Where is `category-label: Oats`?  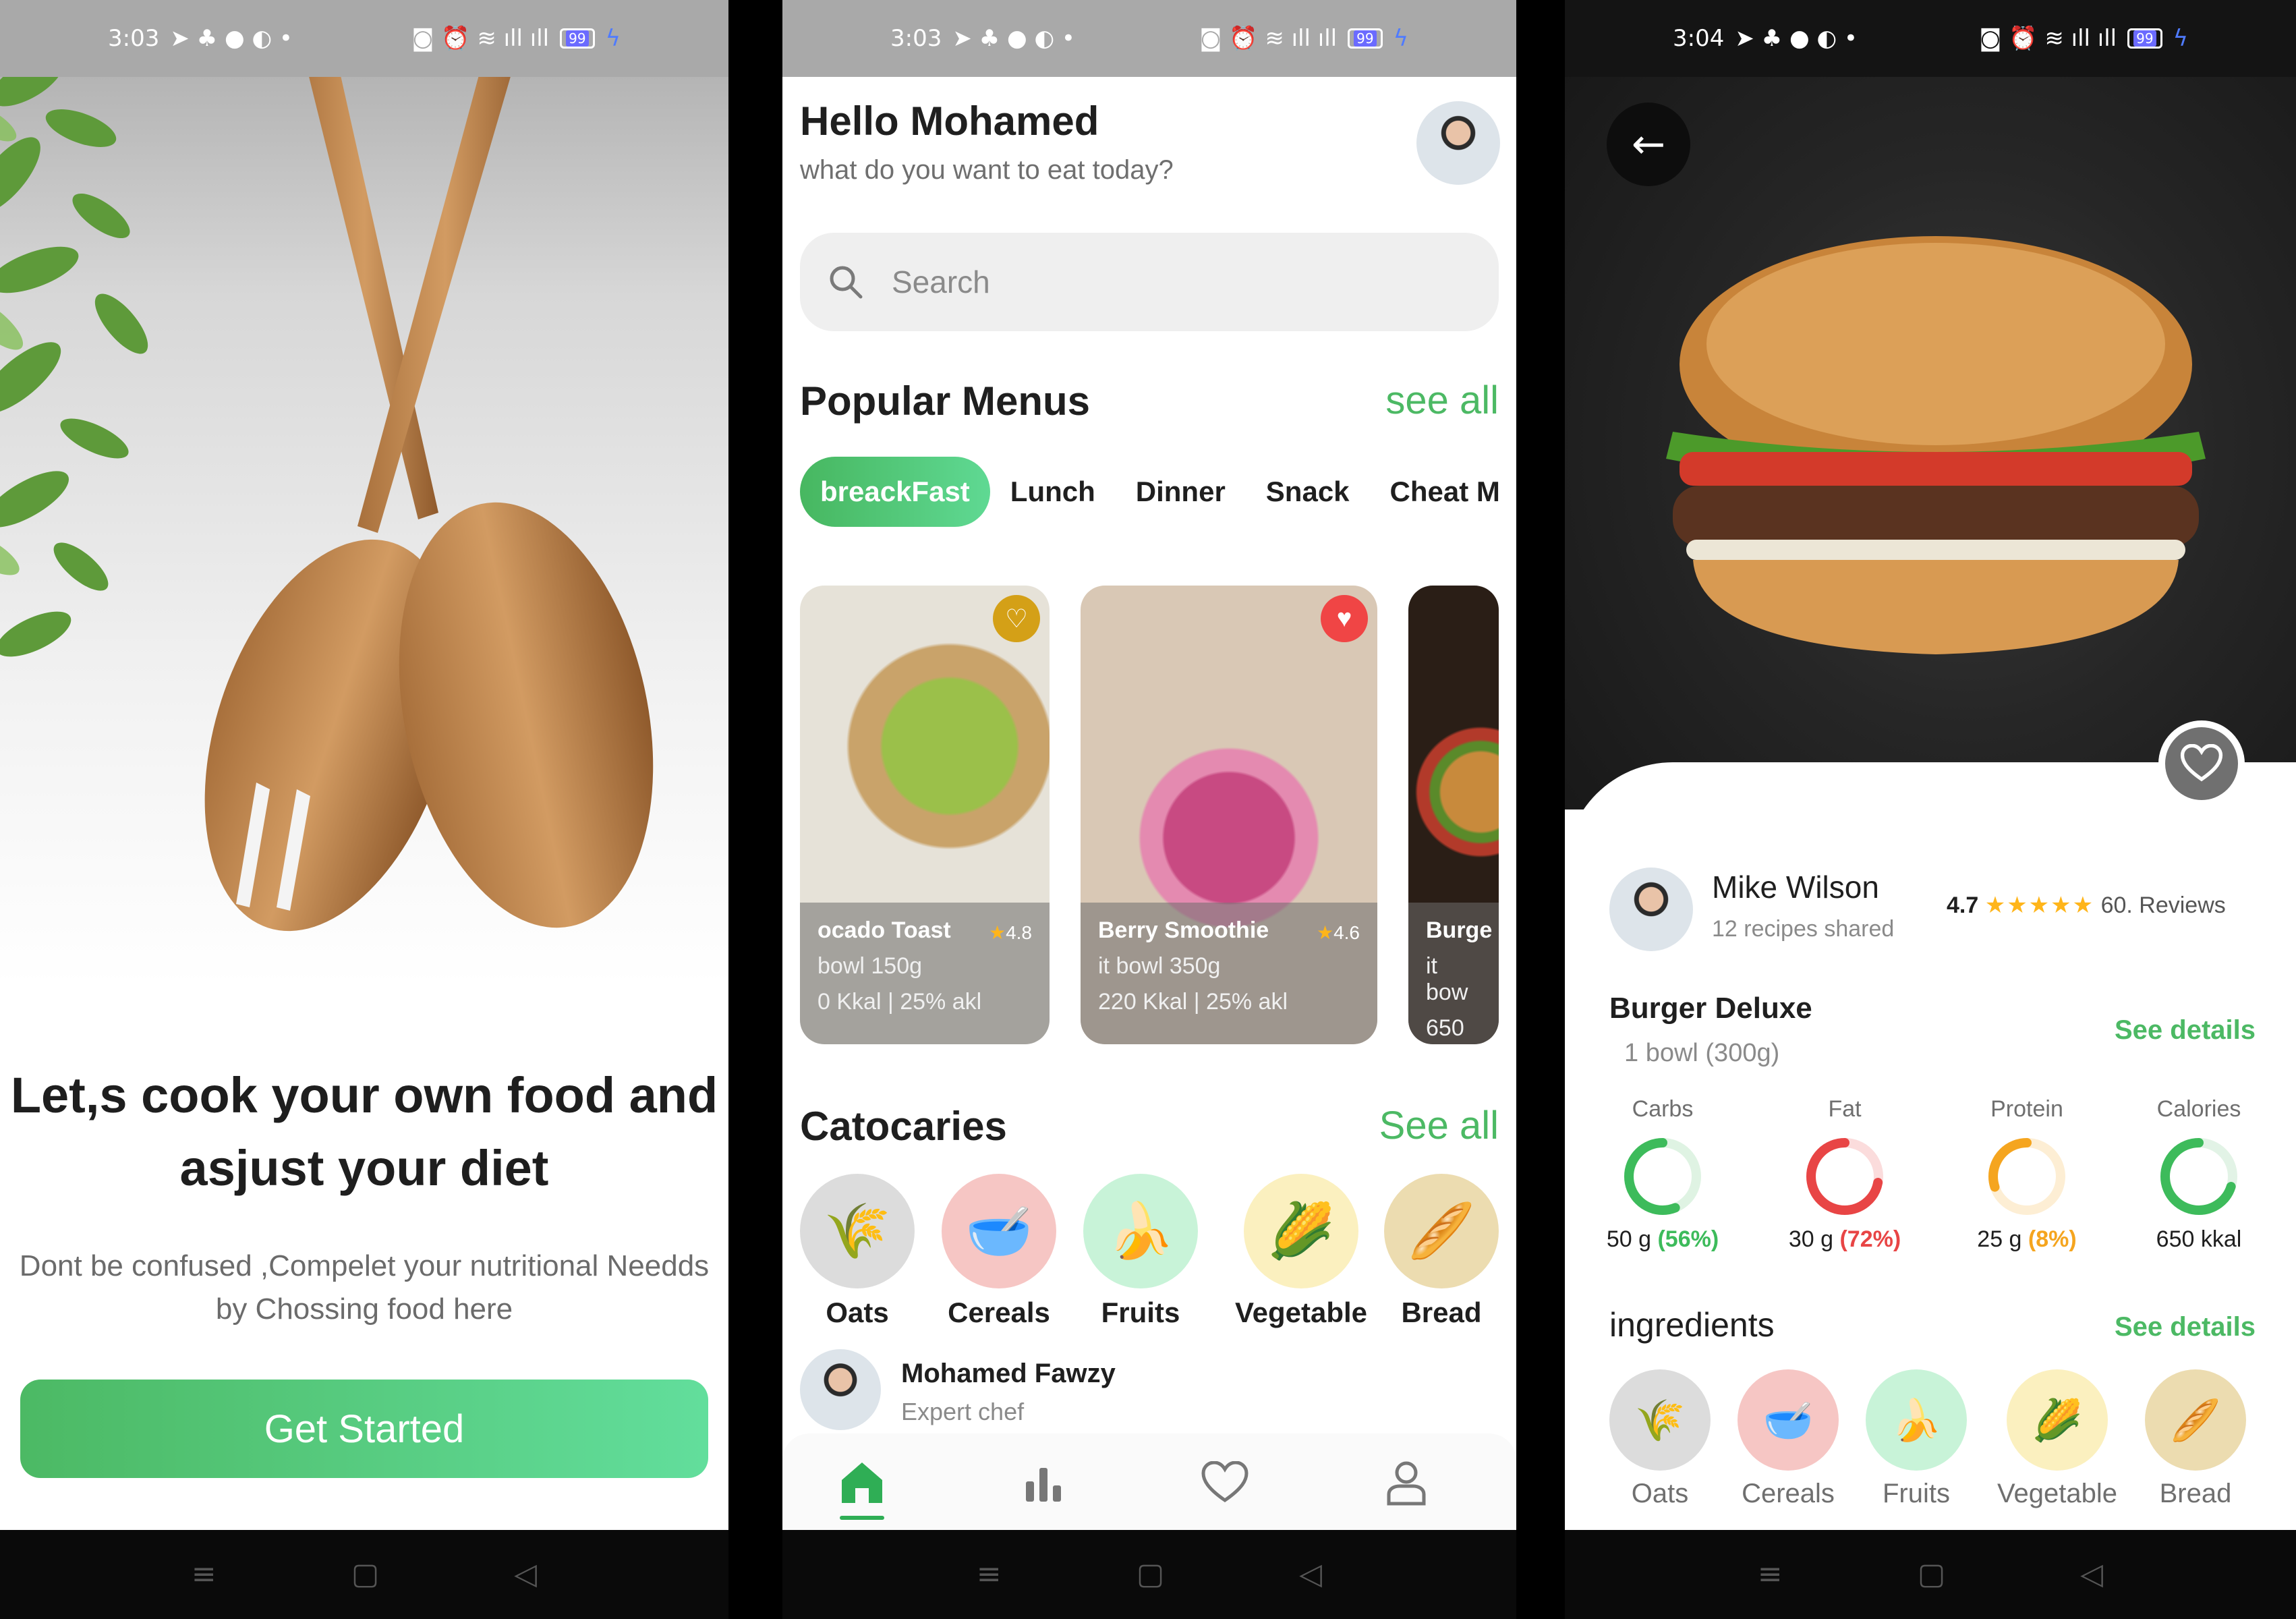 category-label: Oats is located at coordinates (857, 1312).